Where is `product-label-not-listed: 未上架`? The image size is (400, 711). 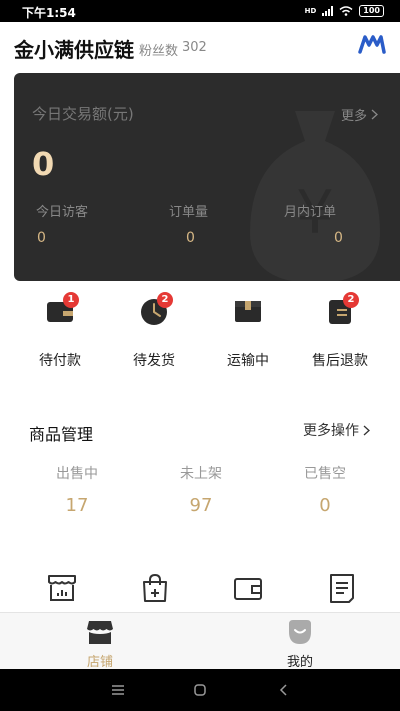 product-label-not-listed: 未上架 is located at coordinates (201, 473).